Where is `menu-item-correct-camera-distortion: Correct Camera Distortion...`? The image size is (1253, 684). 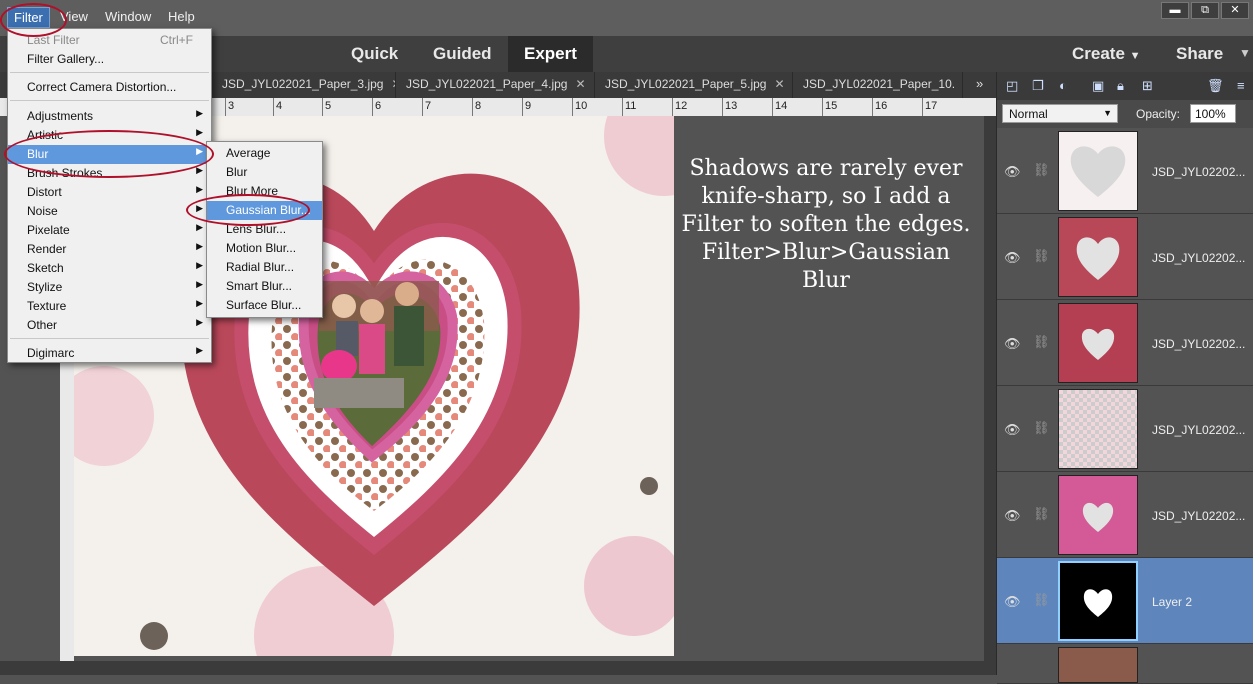
menu-item-correct-camera-distortion: Correct Camera Distortion... is located at coordinates (109, 87).